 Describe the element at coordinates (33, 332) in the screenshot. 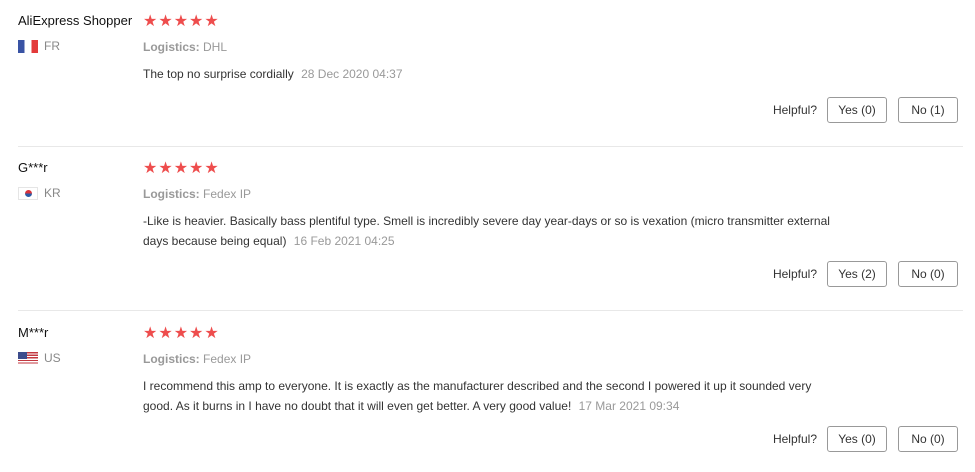

I see `reviewer-name: M***r` at that location.